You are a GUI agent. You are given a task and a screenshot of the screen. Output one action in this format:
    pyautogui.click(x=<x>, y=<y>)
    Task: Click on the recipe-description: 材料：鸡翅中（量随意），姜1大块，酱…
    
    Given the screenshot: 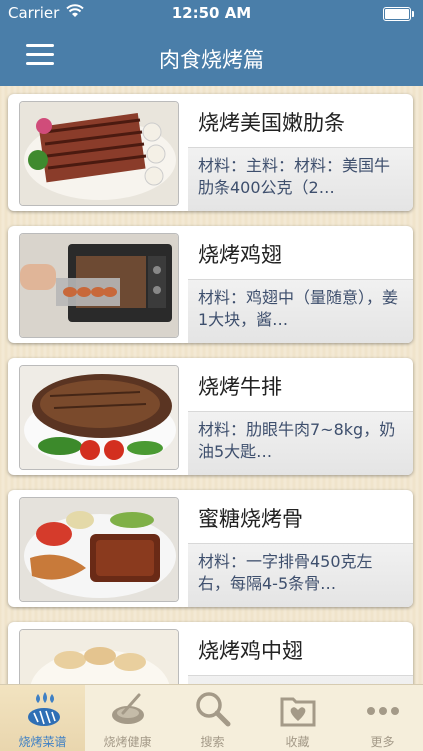 What is the action you would take?
    pyautogui.click(x=298, y=308)
    